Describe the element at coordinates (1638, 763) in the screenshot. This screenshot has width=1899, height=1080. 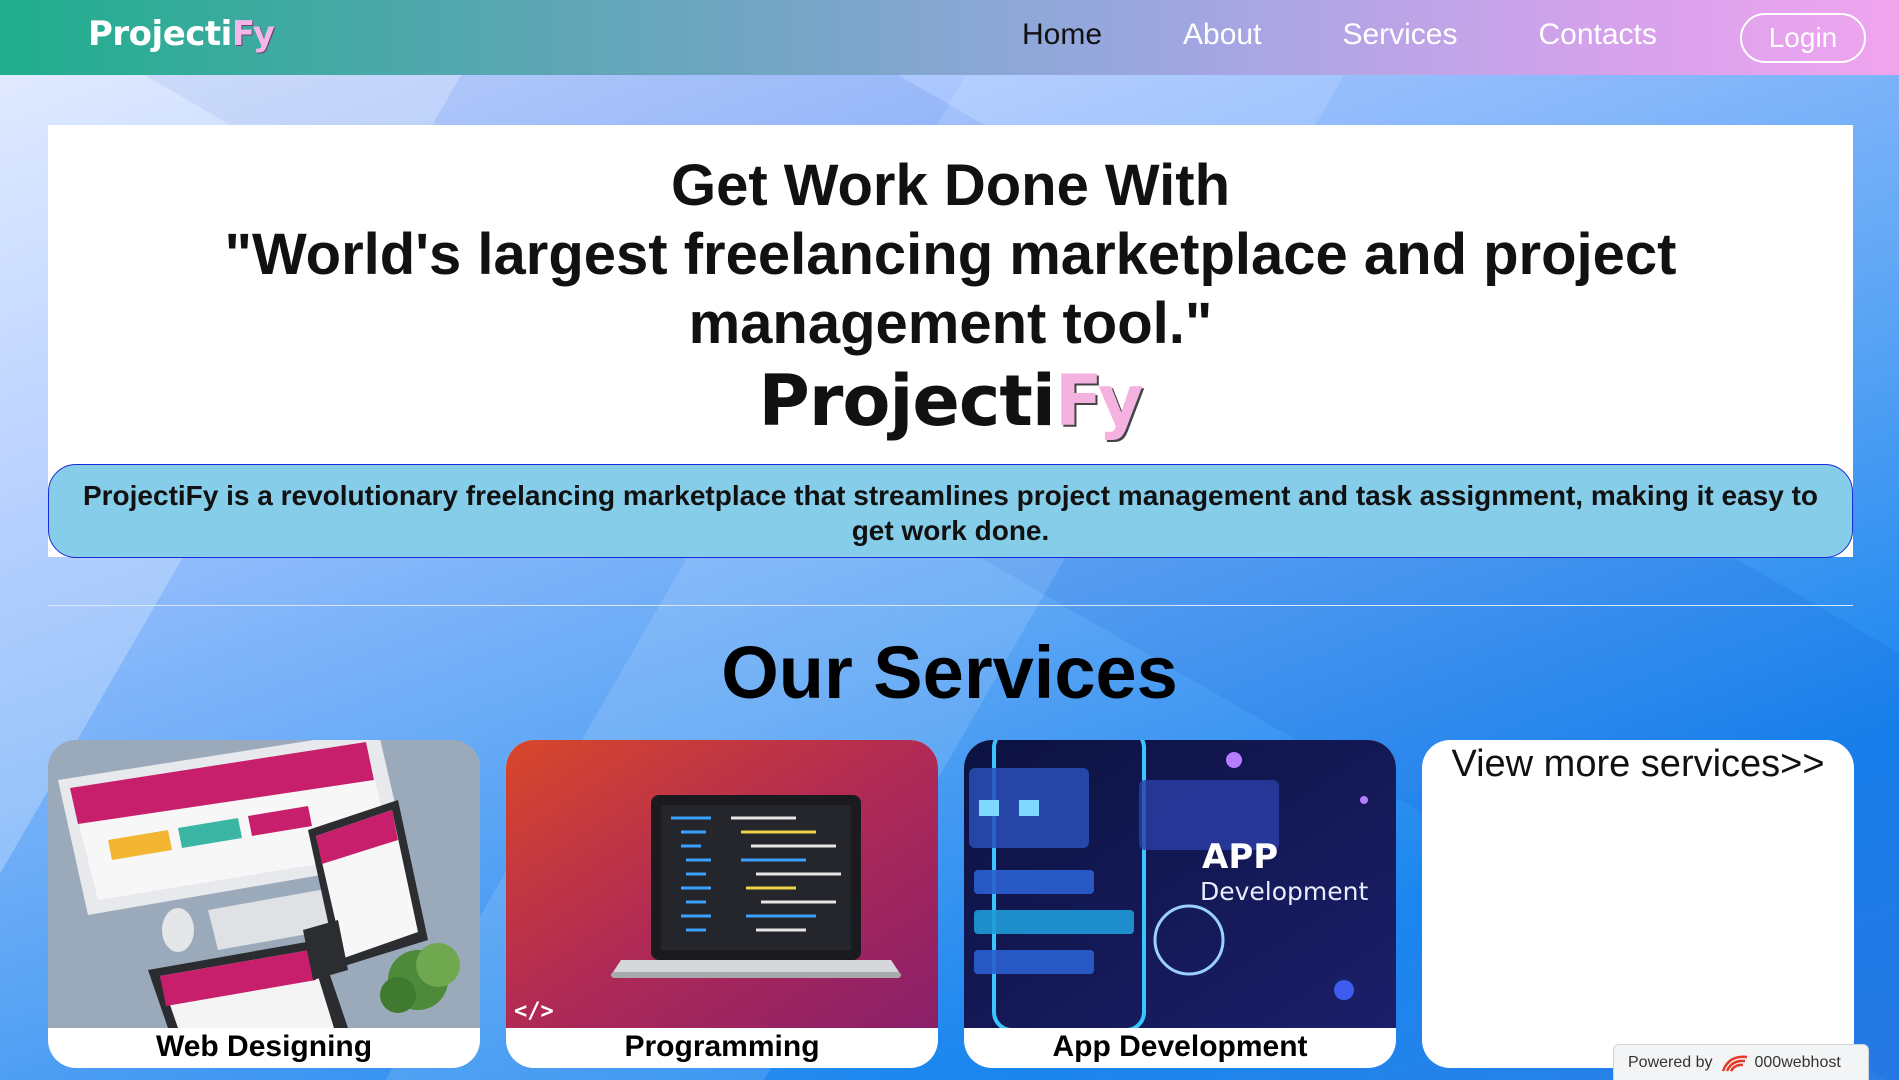
I see `view-more-services-link: View more services>>` at that location.